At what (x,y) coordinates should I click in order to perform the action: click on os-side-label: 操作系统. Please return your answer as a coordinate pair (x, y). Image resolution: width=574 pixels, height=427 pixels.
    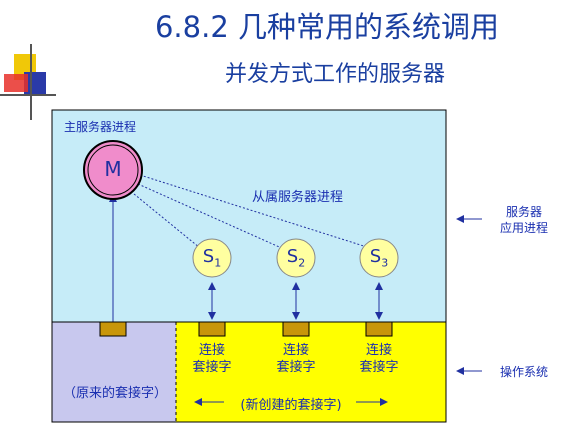
    Looking at the image, I should click on (523, 372).